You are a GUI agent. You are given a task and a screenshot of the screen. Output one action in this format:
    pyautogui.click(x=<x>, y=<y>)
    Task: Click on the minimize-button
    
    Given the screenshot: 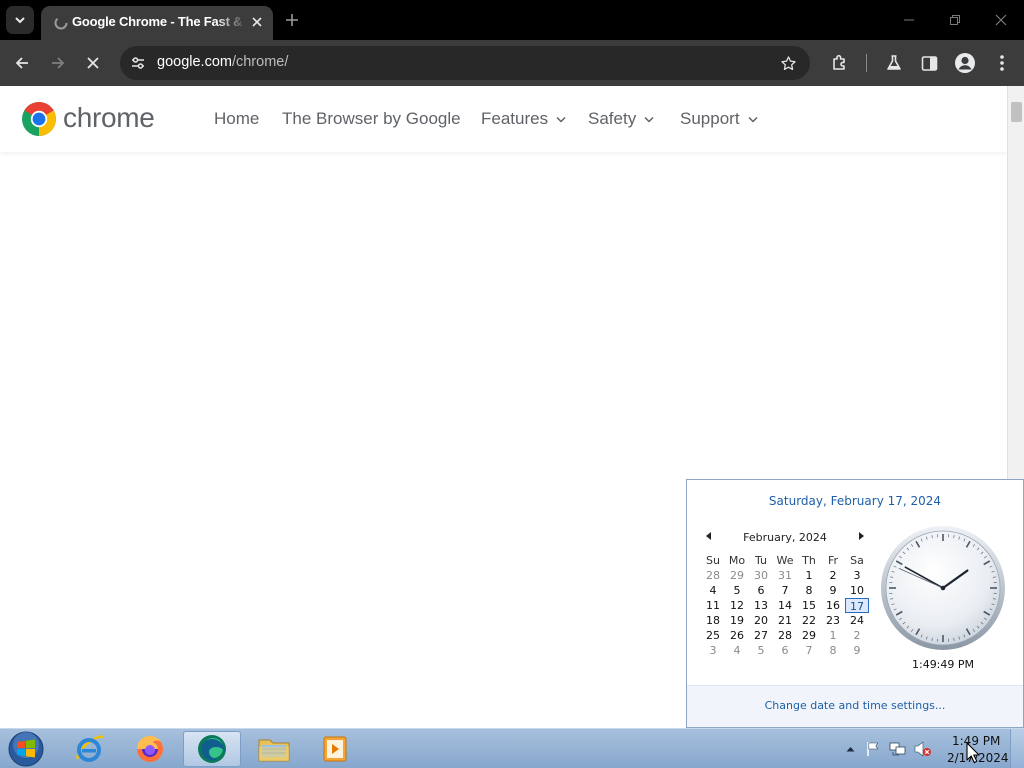 What is the action you would take?
    pyautogui.click(x=909, y=20)
    